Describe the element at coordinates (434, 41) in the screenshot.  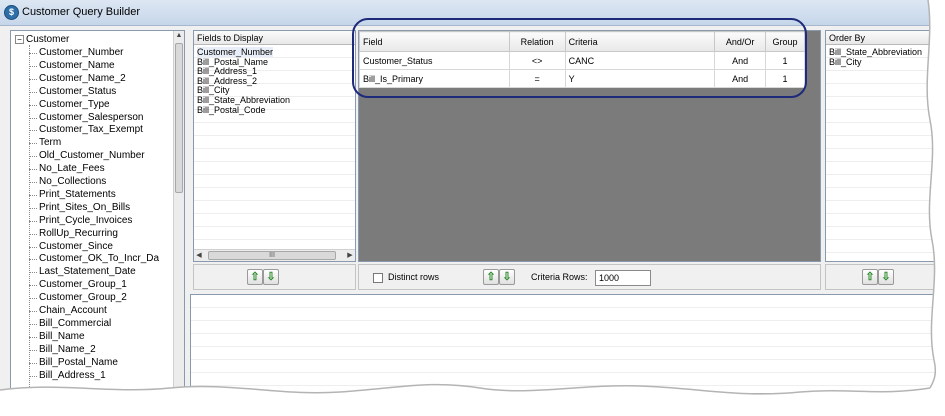
I see `col-header-field: Field` at that location.